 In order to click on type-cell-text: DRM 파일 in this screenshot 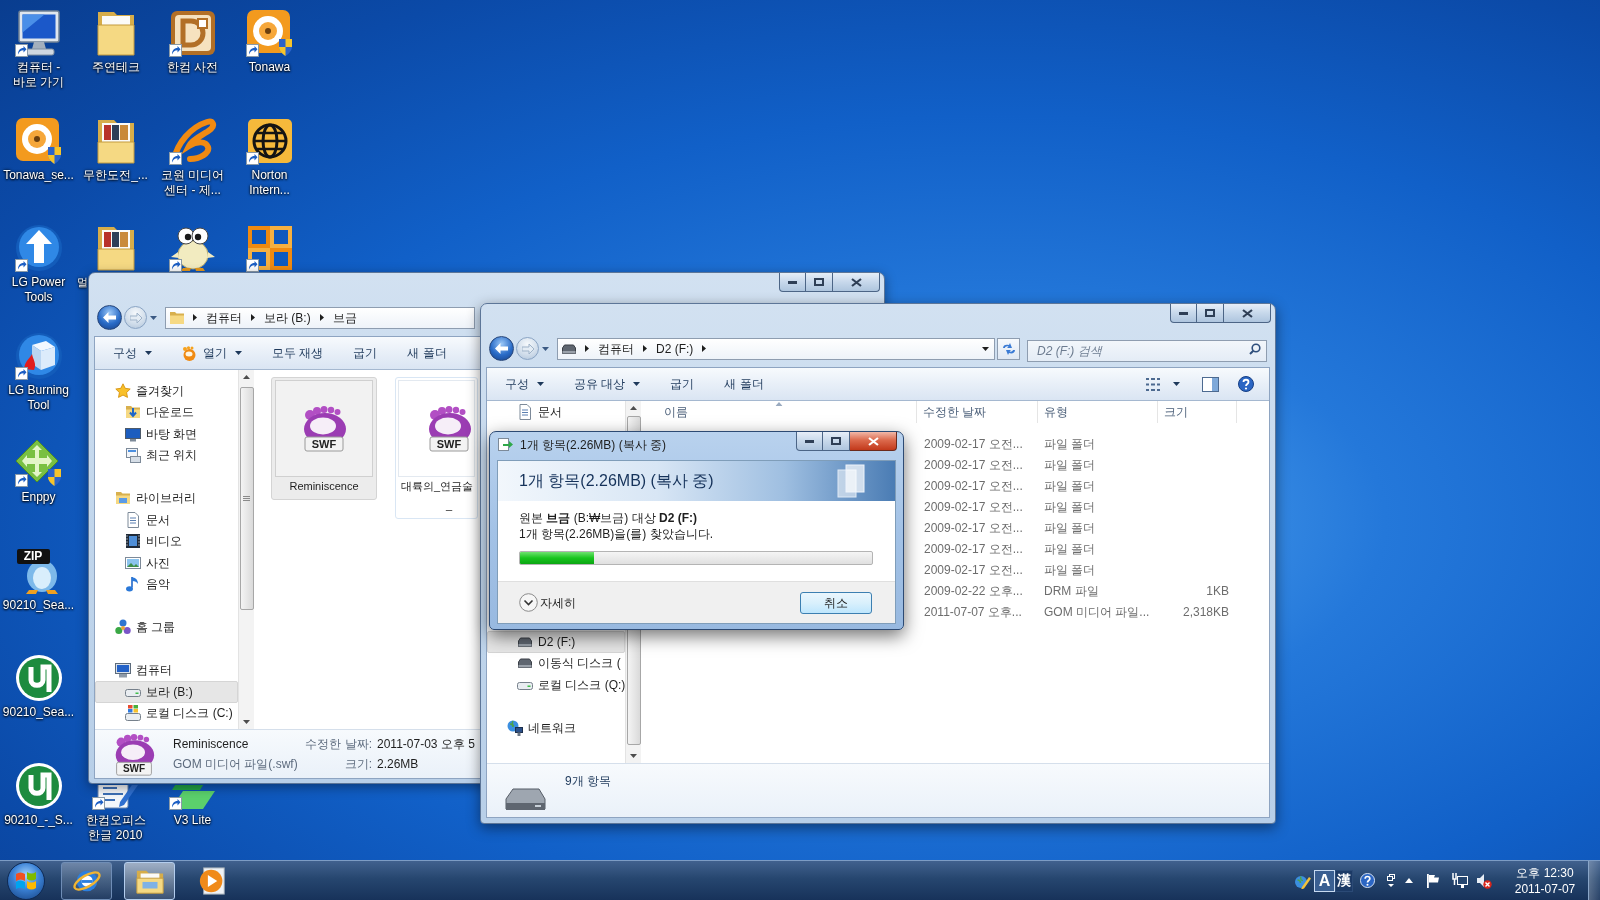, I will do `click(1071, 591)`.